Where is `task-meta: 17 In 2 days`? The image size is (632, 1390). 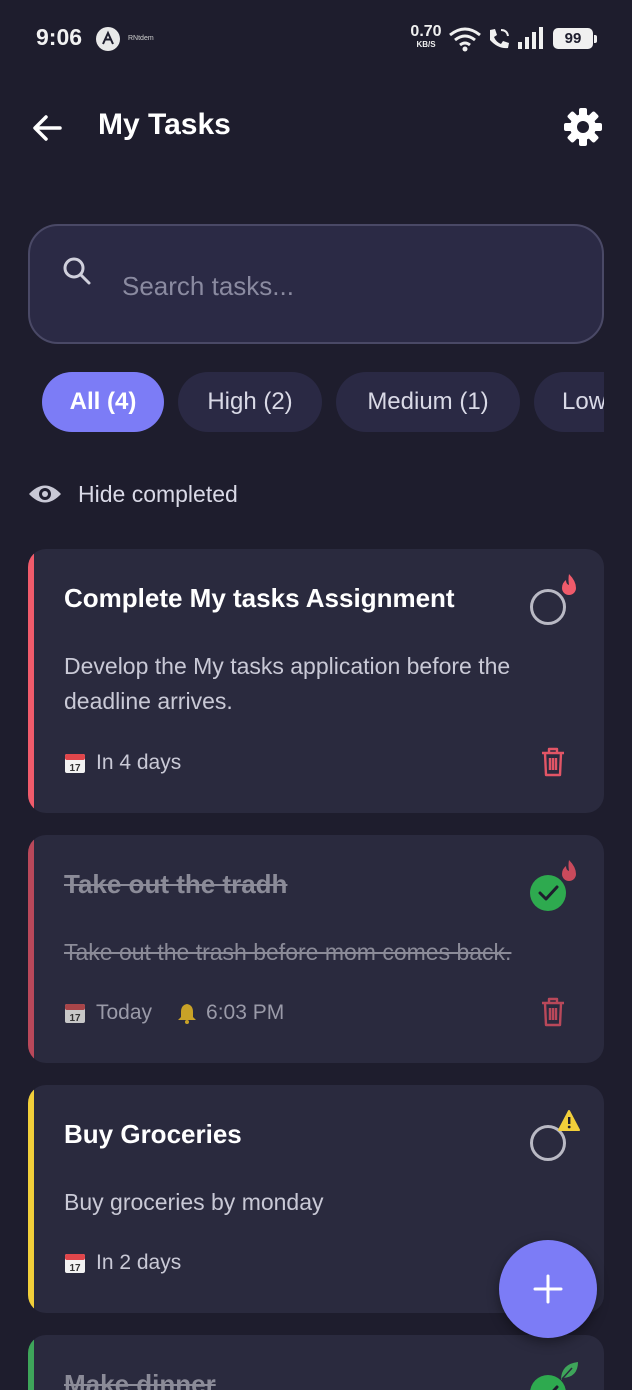
task-meta: 17 In 2 days is located at coordinates (122, 1263).